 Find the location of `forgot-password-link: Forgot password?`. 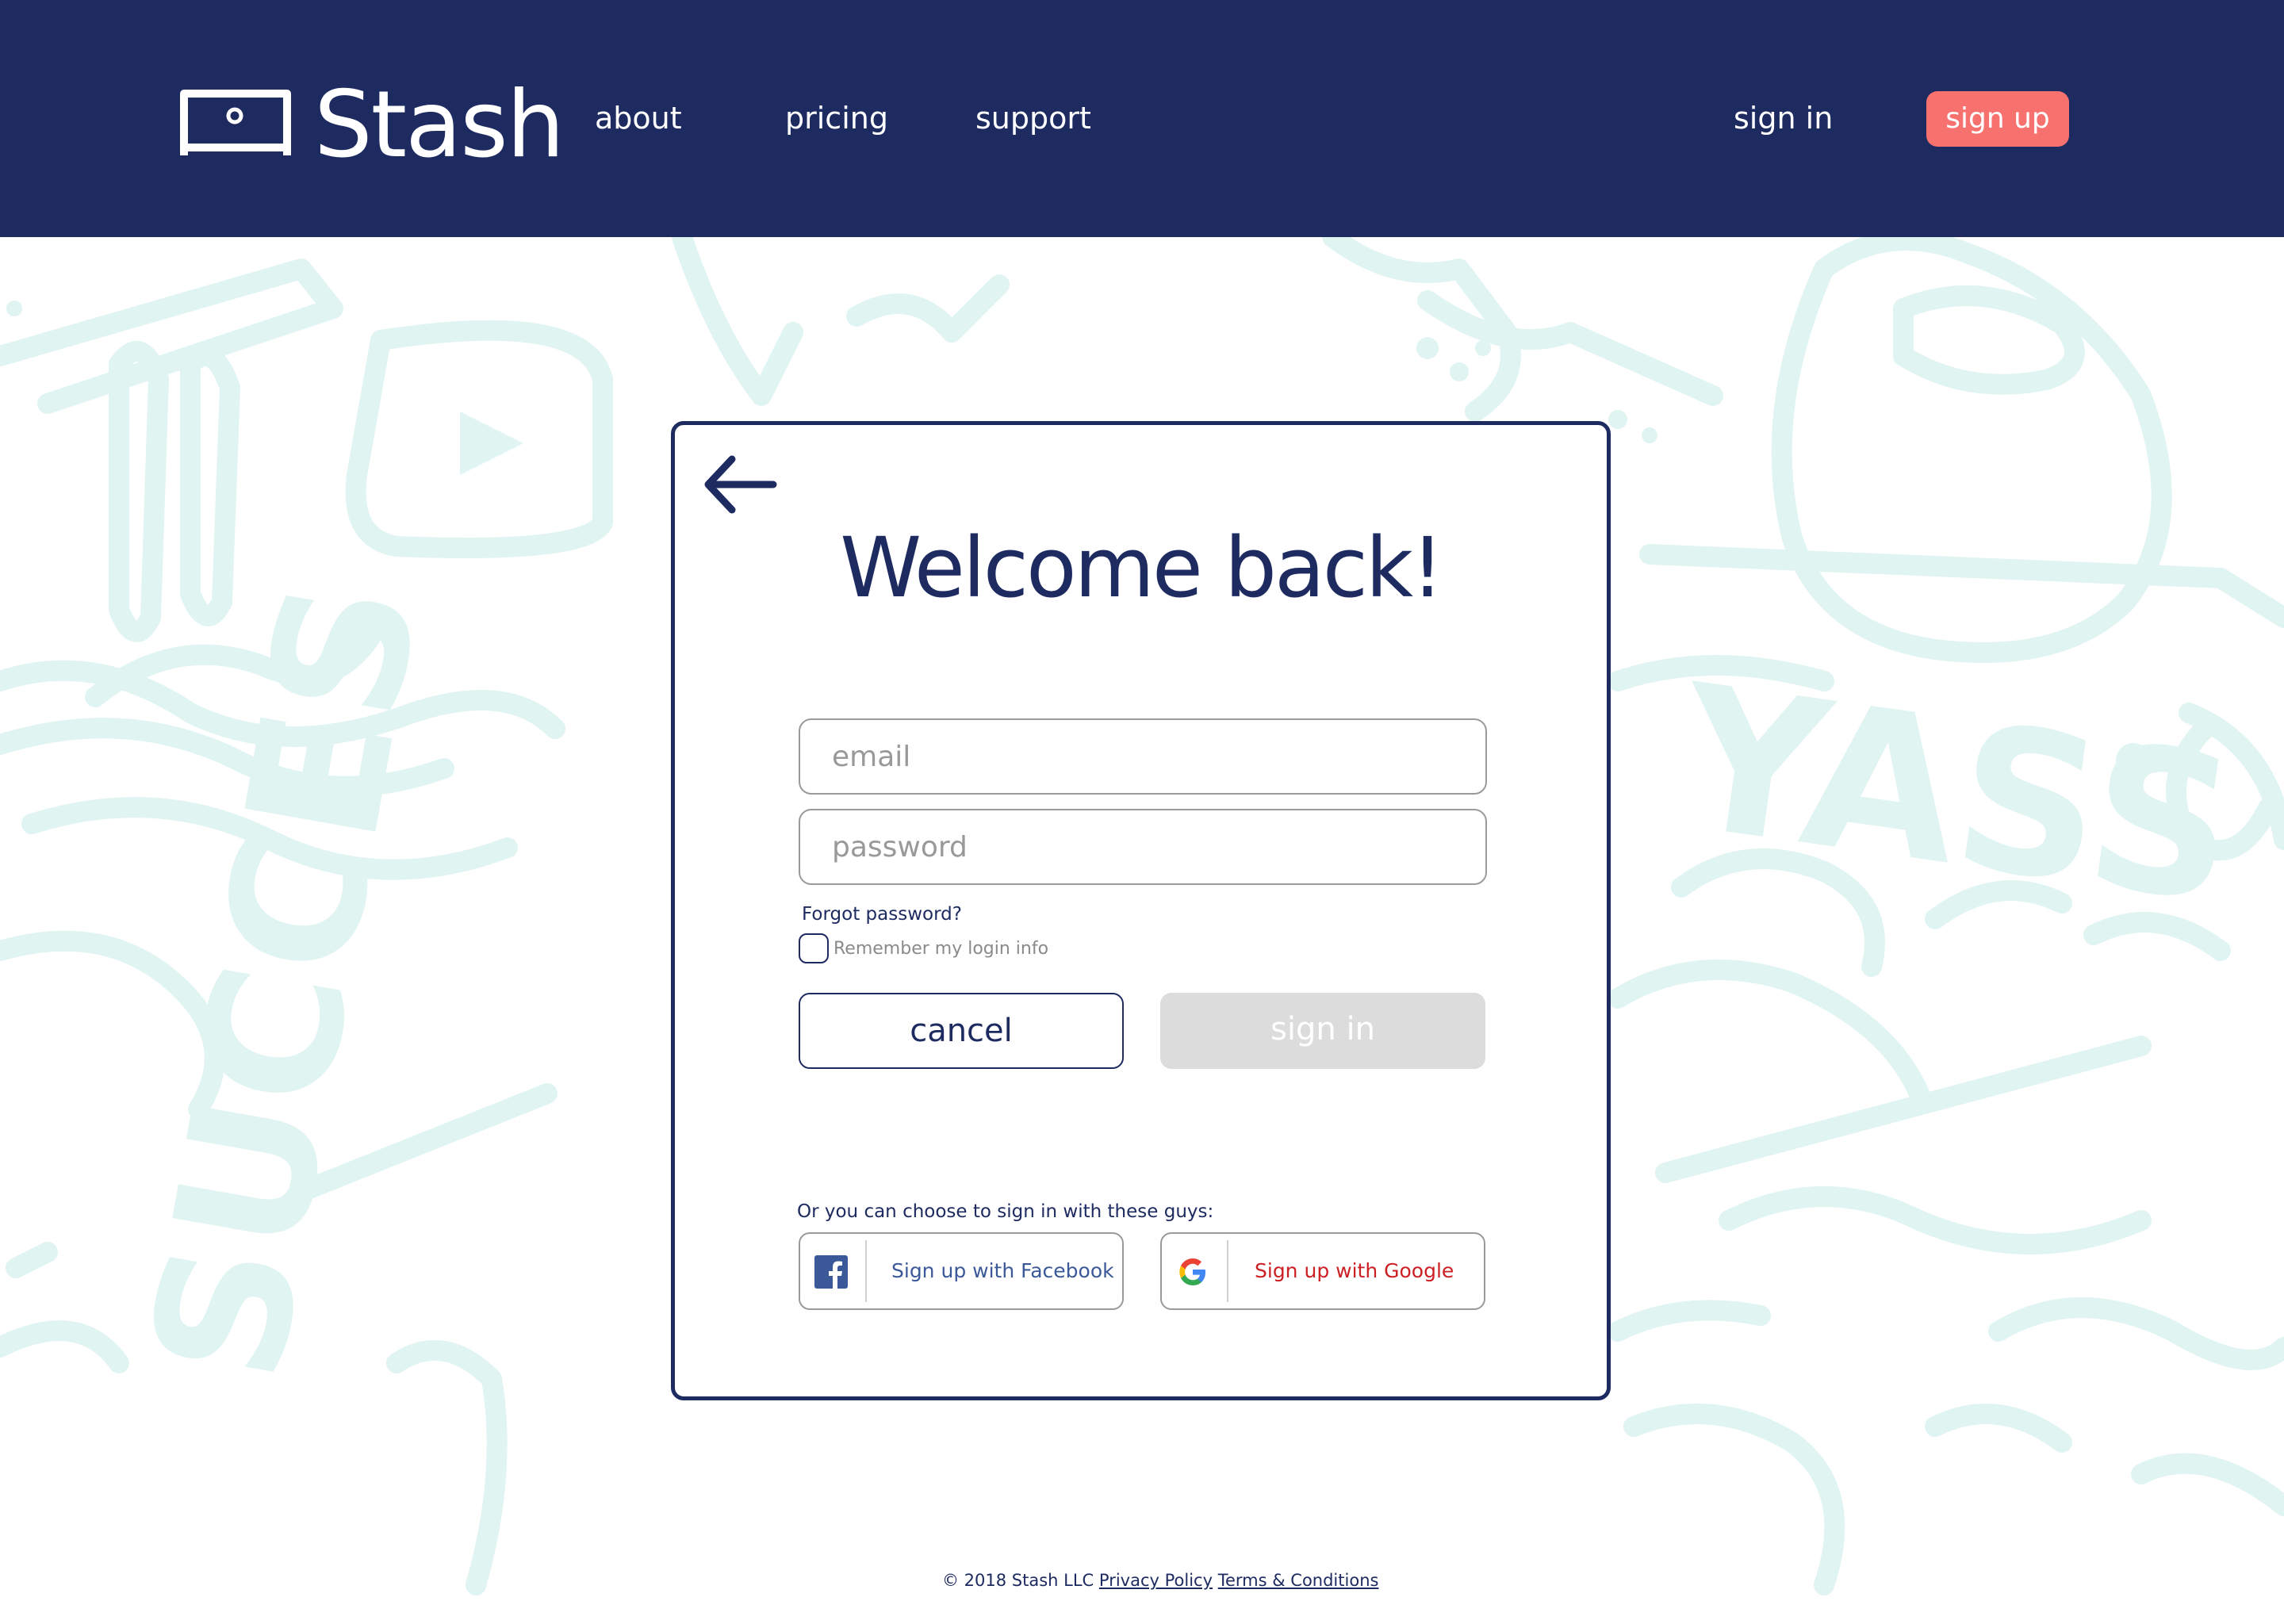

forgot-password-link: Forgot password? is located at coordinates (882, 914).